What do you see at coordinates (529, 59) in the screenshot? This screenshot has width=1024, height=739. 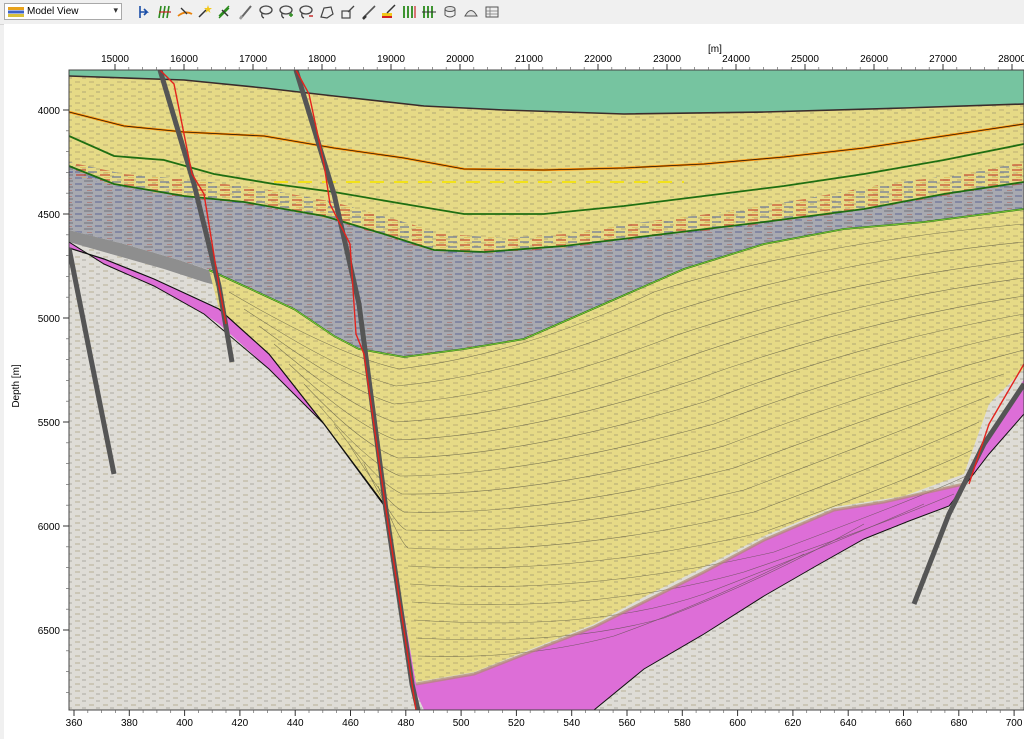 I see `x-tick-label: 21000` at bounding box center [529, 59].